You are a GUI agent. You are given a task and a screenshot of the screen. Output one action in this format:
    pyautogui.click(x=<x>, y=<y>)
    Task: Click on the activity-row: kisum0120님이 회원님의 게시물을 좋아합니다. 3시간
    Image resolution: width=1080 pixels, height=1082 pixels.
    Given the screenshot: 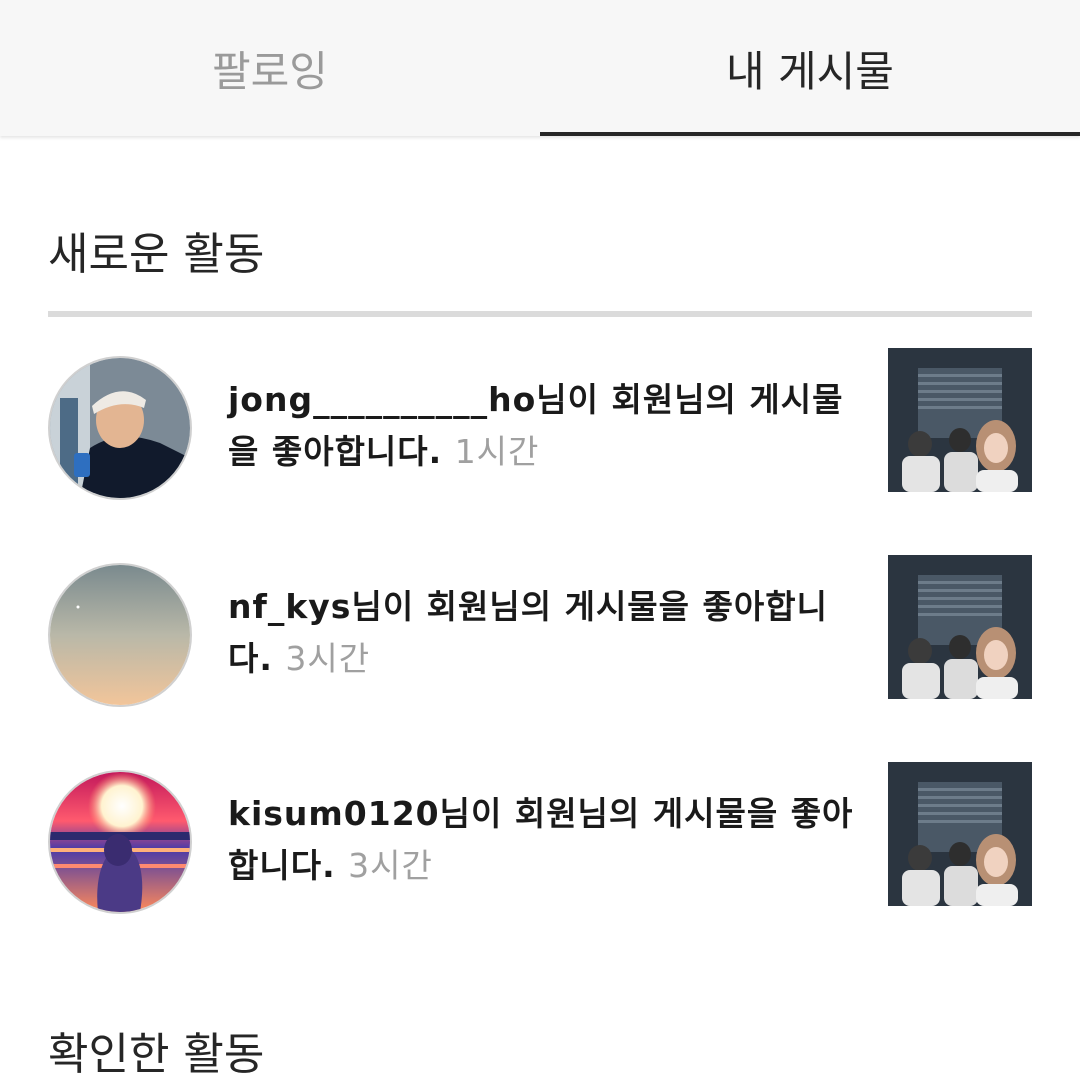 What is the action you would take?
    pyautogui.click(x=540, y=838)
    